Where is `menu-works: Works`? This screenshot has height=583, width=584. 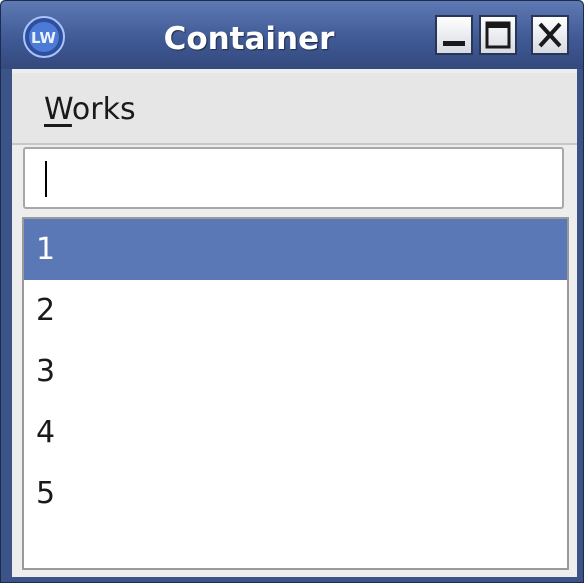 menu-works: Works is located at coordinates (90, 110).